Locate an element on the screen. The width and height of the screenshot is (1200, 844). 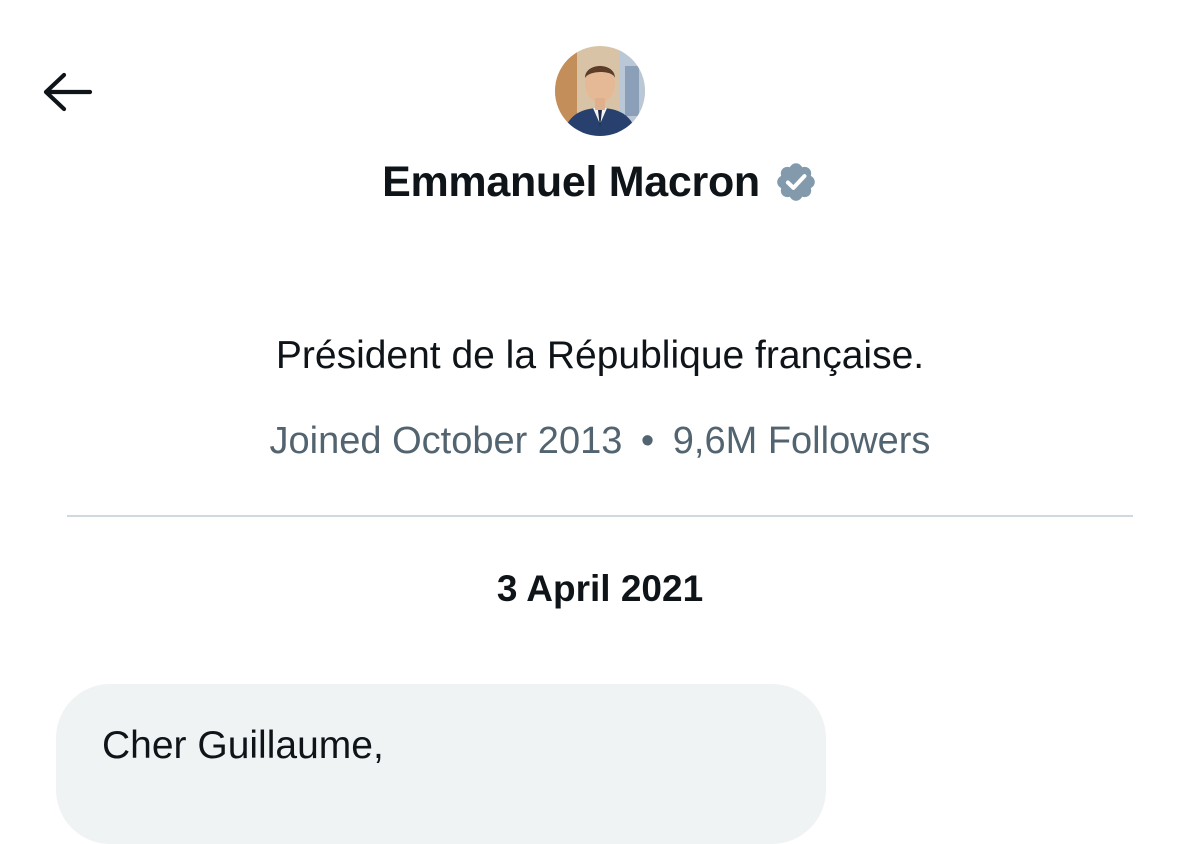
back-button is located at coordinates (68, 92).